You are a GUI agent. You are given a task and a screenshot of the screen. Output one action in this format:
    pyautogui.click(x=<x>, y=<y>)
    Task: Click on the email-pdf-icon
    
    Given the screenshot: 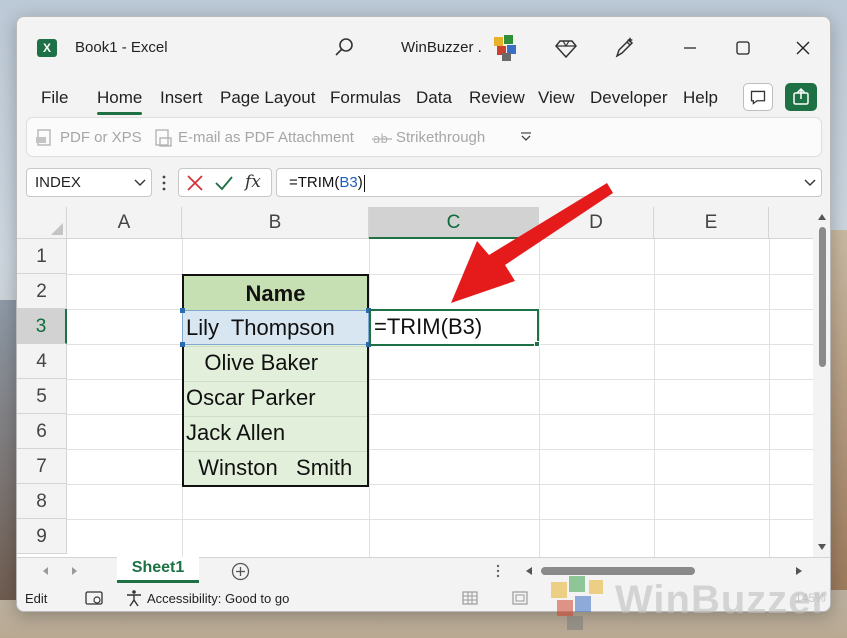 What is the action you would take?
    pyautogui.click(x=163, y=138)
    